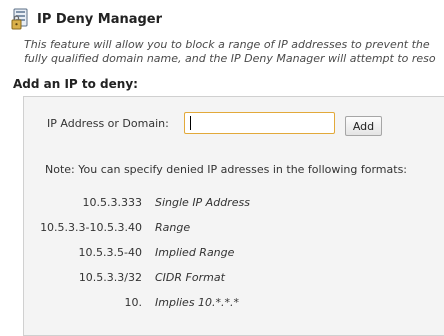  I want to click on format-example: 10.5.3.5-40, so click(110, 252).